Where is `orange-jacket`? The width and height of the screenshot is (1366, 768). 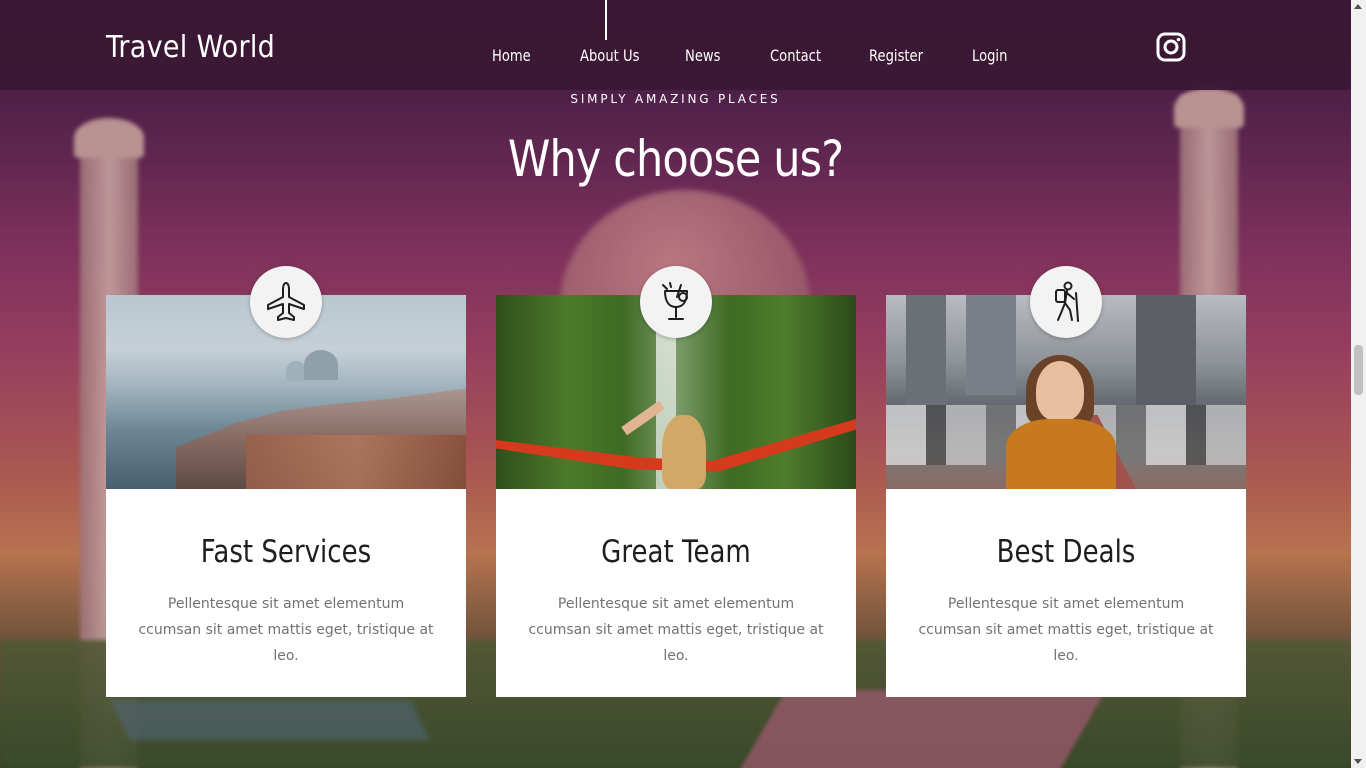
orange-jacket is located at coordinates (1061, 454).